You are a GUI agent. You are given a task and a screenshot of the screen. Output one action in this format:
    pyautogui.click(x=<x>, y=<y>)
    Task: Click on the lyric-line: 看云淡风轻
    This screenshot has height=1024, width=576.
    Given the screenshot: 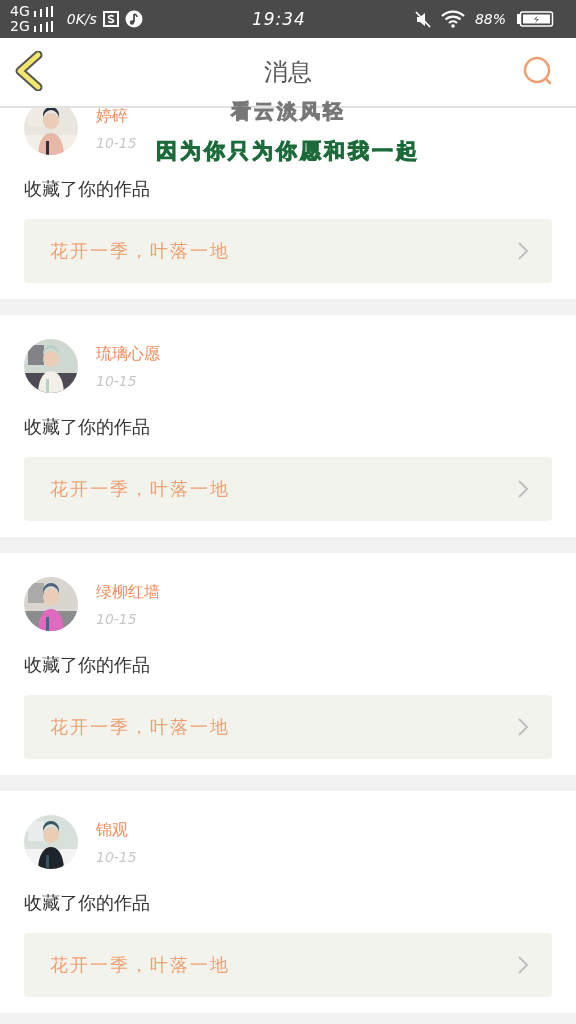 What is the action you would take?
    pyautogui.click(x=288, y=111)
    